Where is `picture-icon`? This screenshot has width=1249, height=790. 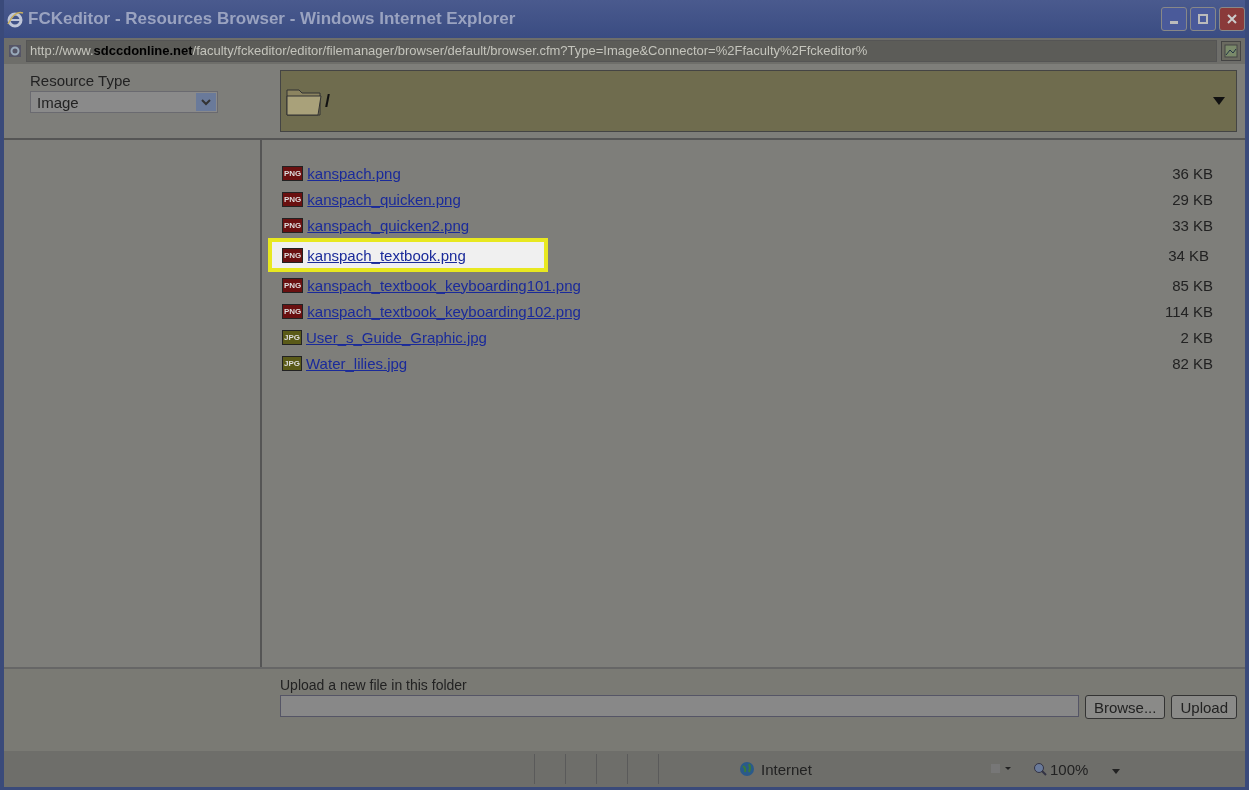 picture-icon is located at coordinates (1231, 51).